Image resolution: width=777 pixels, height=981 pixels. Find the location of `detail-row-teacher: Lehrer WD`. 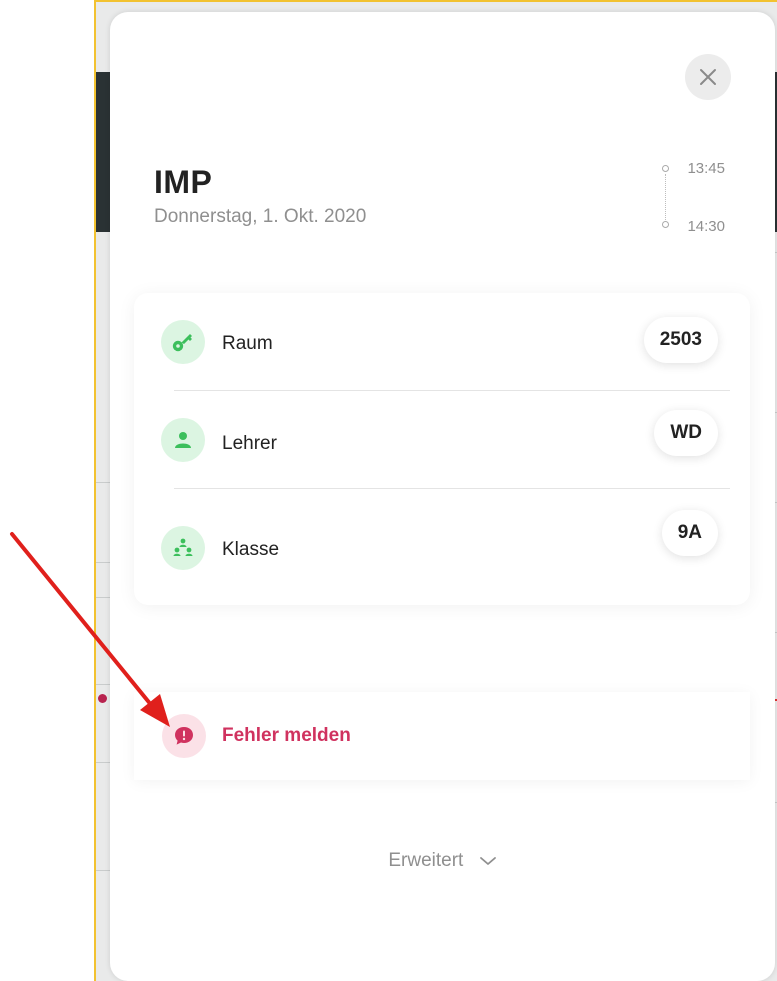

detail-row-teacher: Lehrer WD is located at coordinates (442, 440).